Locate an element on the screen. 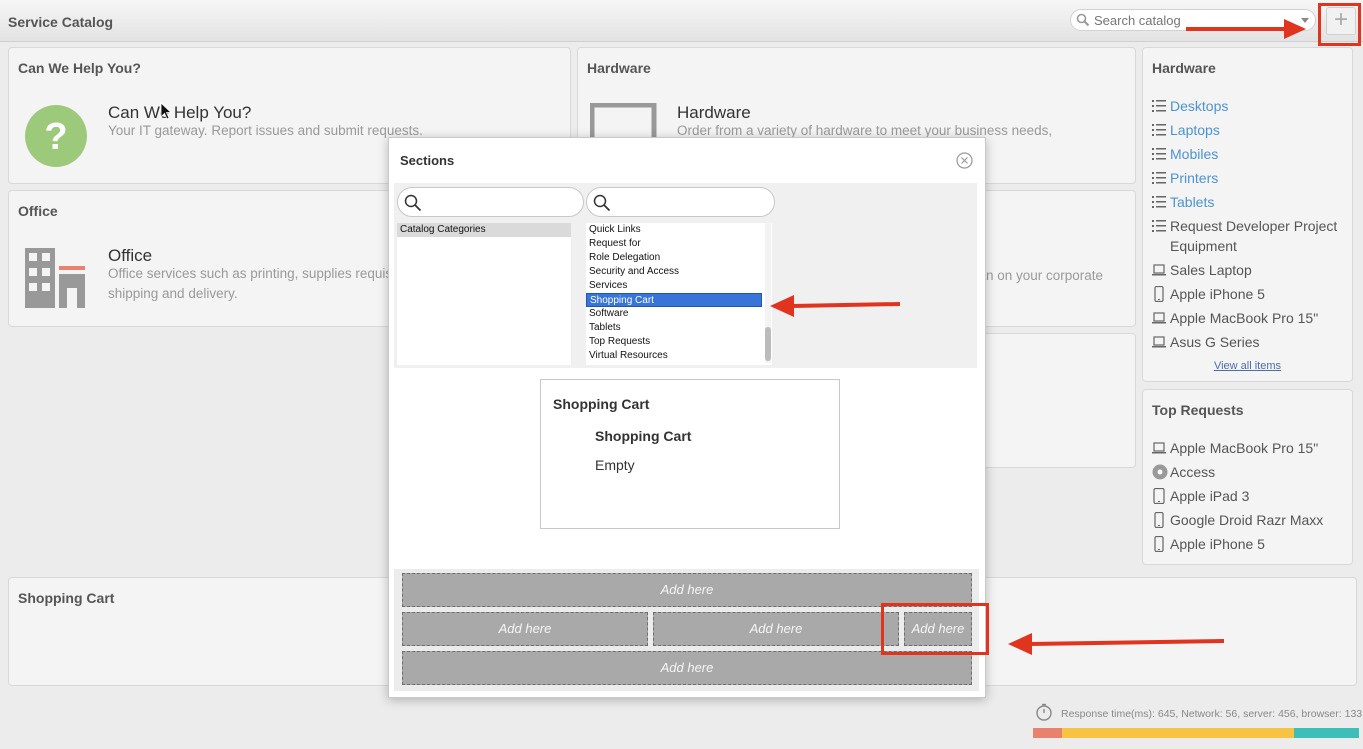 The width and height of the screenshot is (1363, 749). dialog-title: Sections is located at coordinates (427, 160).